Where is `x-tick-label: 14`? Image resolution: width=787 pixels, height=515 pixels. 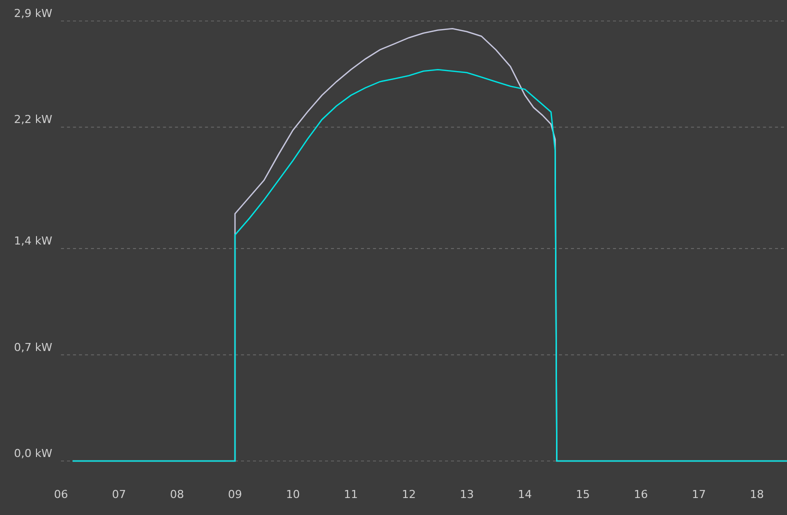 x-tick-label: 14 is located at coordinates (525, 494).